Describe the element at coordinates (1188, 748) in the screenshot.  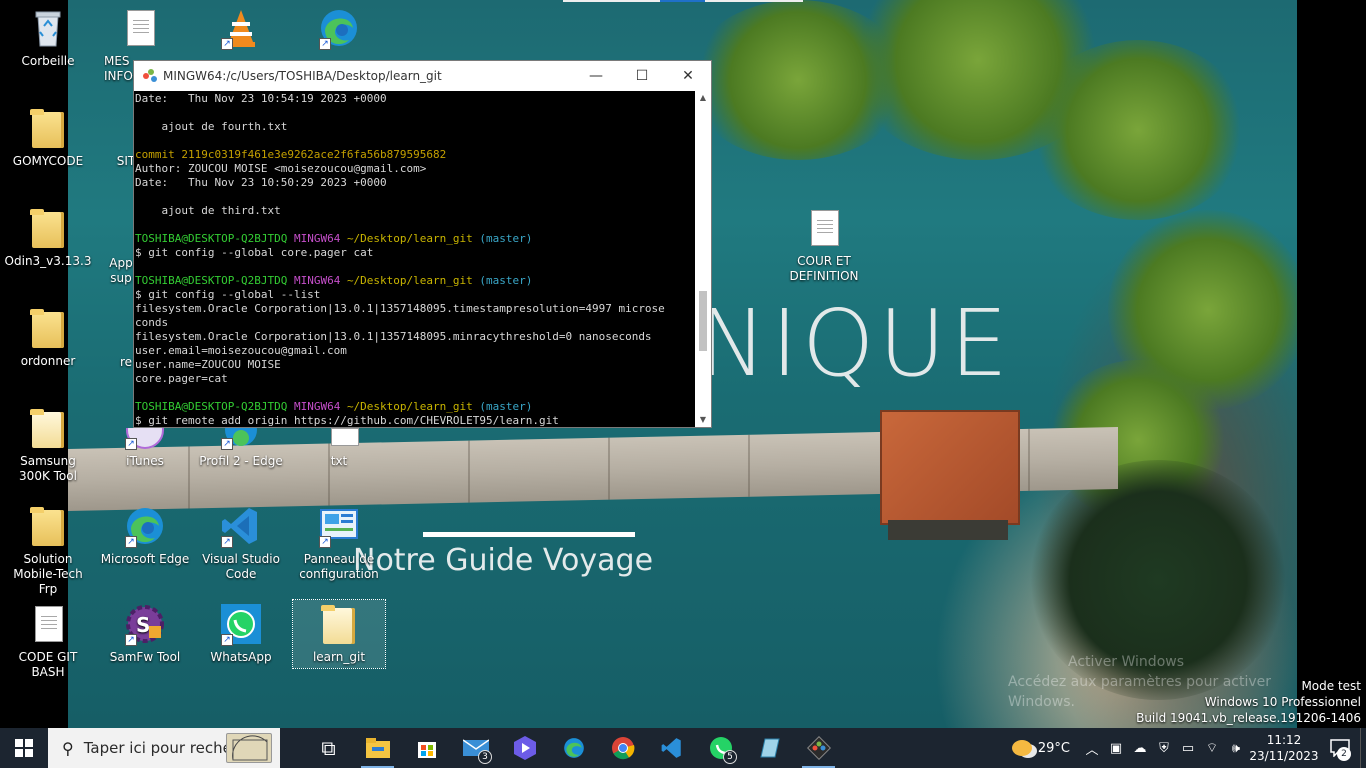
I see `battery-icon: ▭` at that location.